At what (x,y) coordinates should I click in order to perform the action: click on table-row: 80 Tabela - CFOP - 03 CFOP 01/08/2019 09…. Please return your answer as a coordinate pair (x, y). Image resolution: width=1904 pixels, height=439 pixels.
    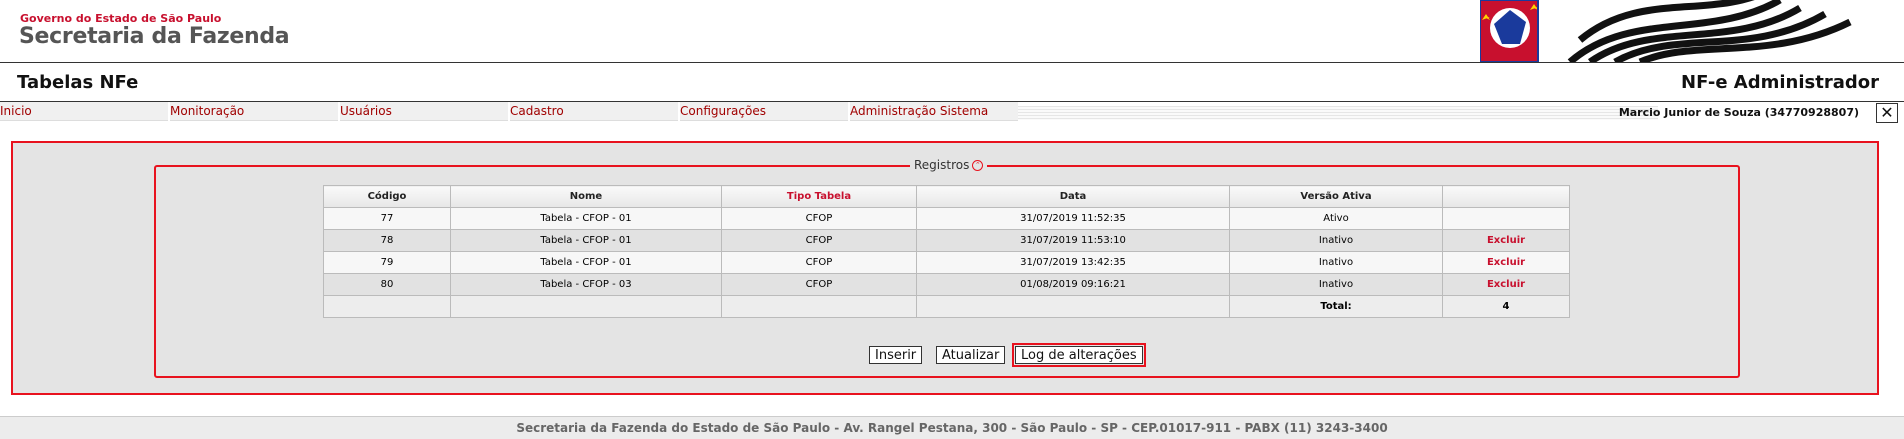
    Looking at the image, I should click on (946, 284).